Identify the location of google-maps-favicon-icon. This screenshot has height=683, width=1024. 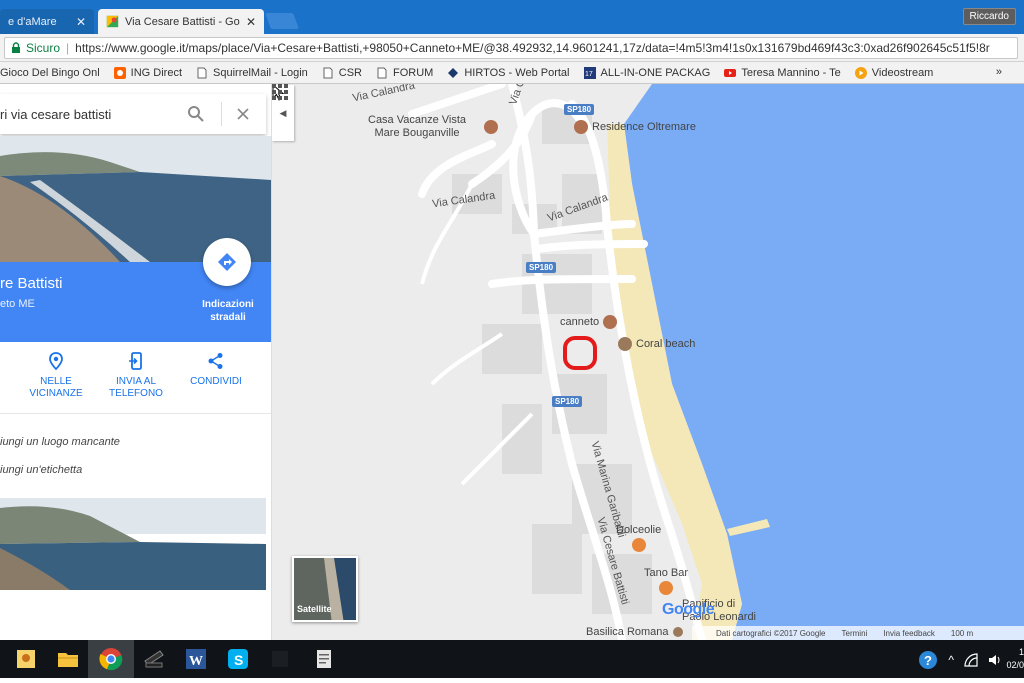
(112, 21).